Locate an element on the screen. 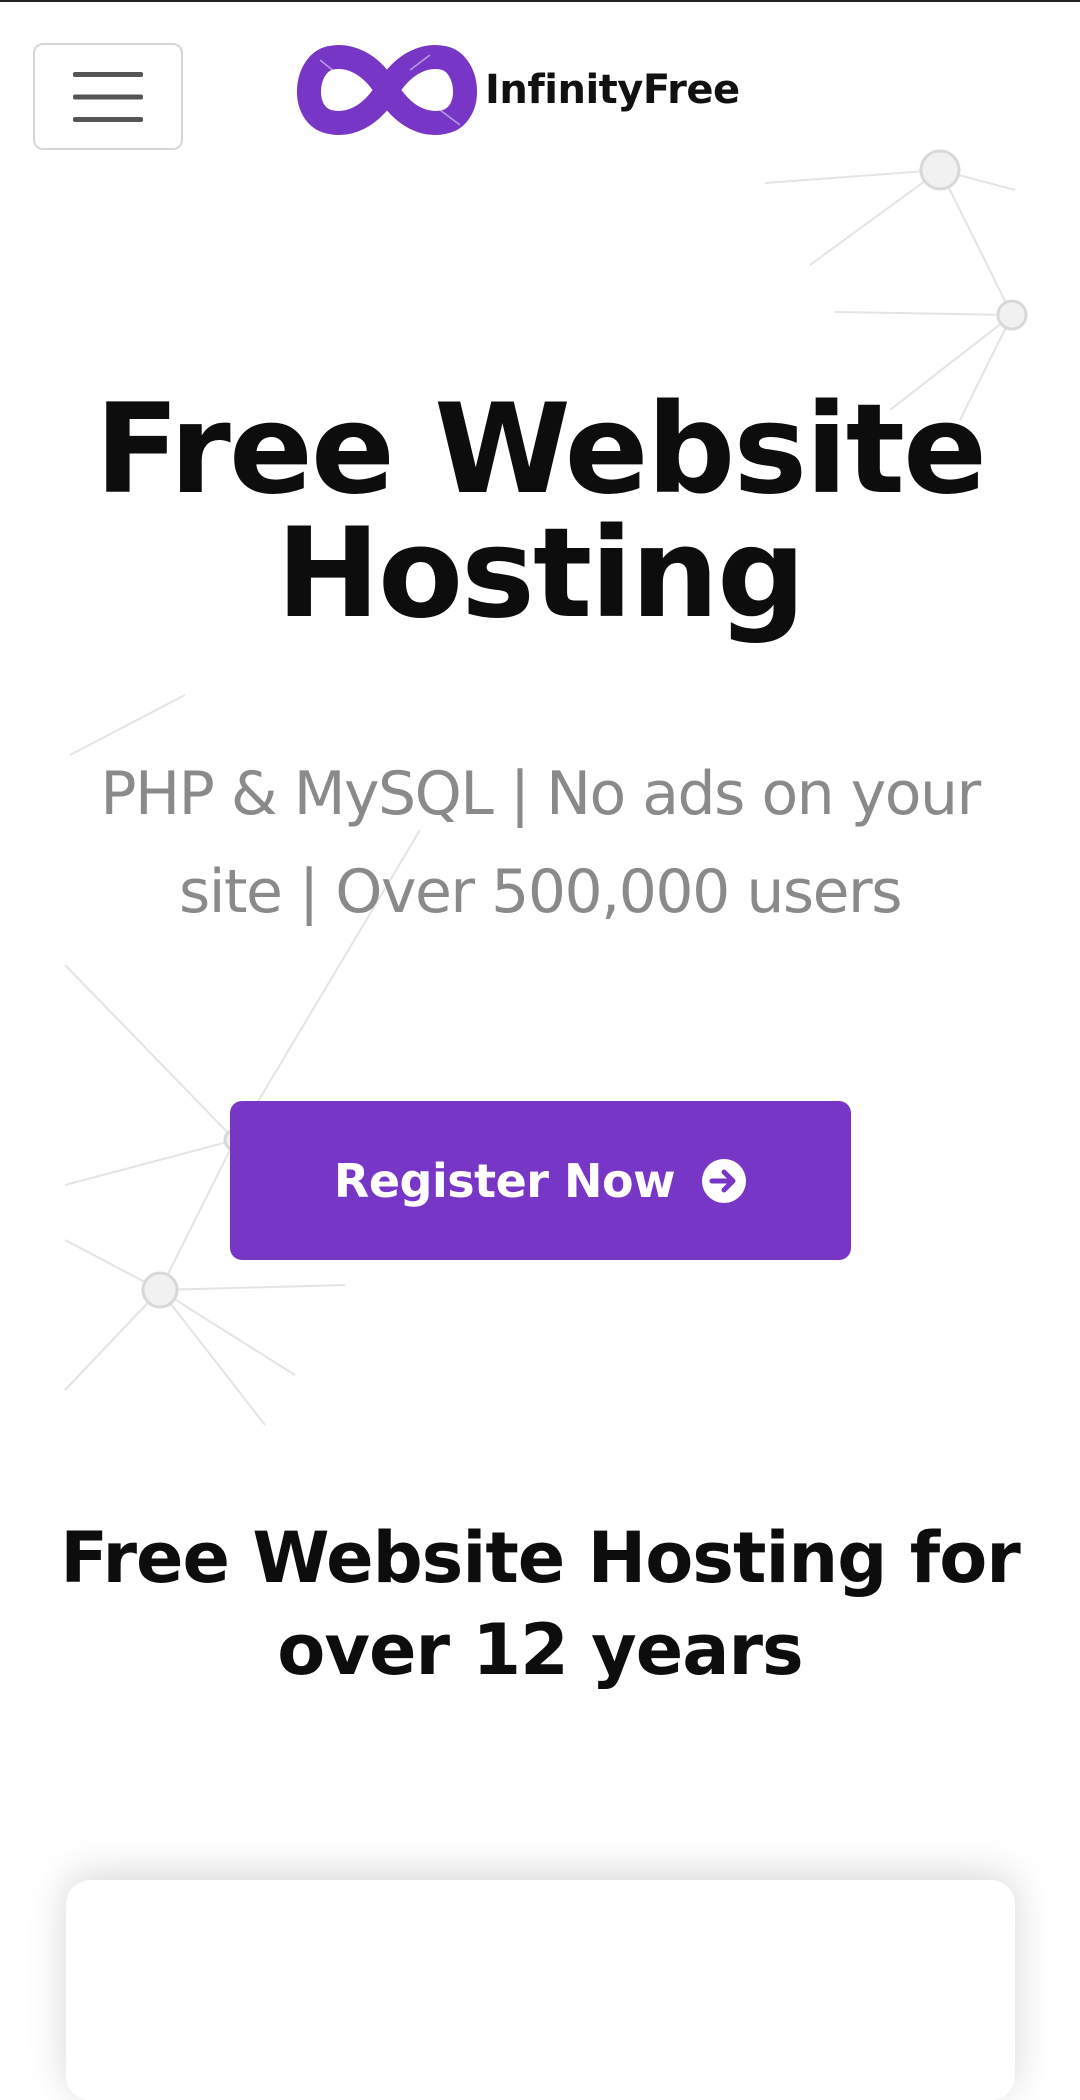 The image size is (1080, 2100). register-now-button: Register Now is located at coordinates (540, 1180).